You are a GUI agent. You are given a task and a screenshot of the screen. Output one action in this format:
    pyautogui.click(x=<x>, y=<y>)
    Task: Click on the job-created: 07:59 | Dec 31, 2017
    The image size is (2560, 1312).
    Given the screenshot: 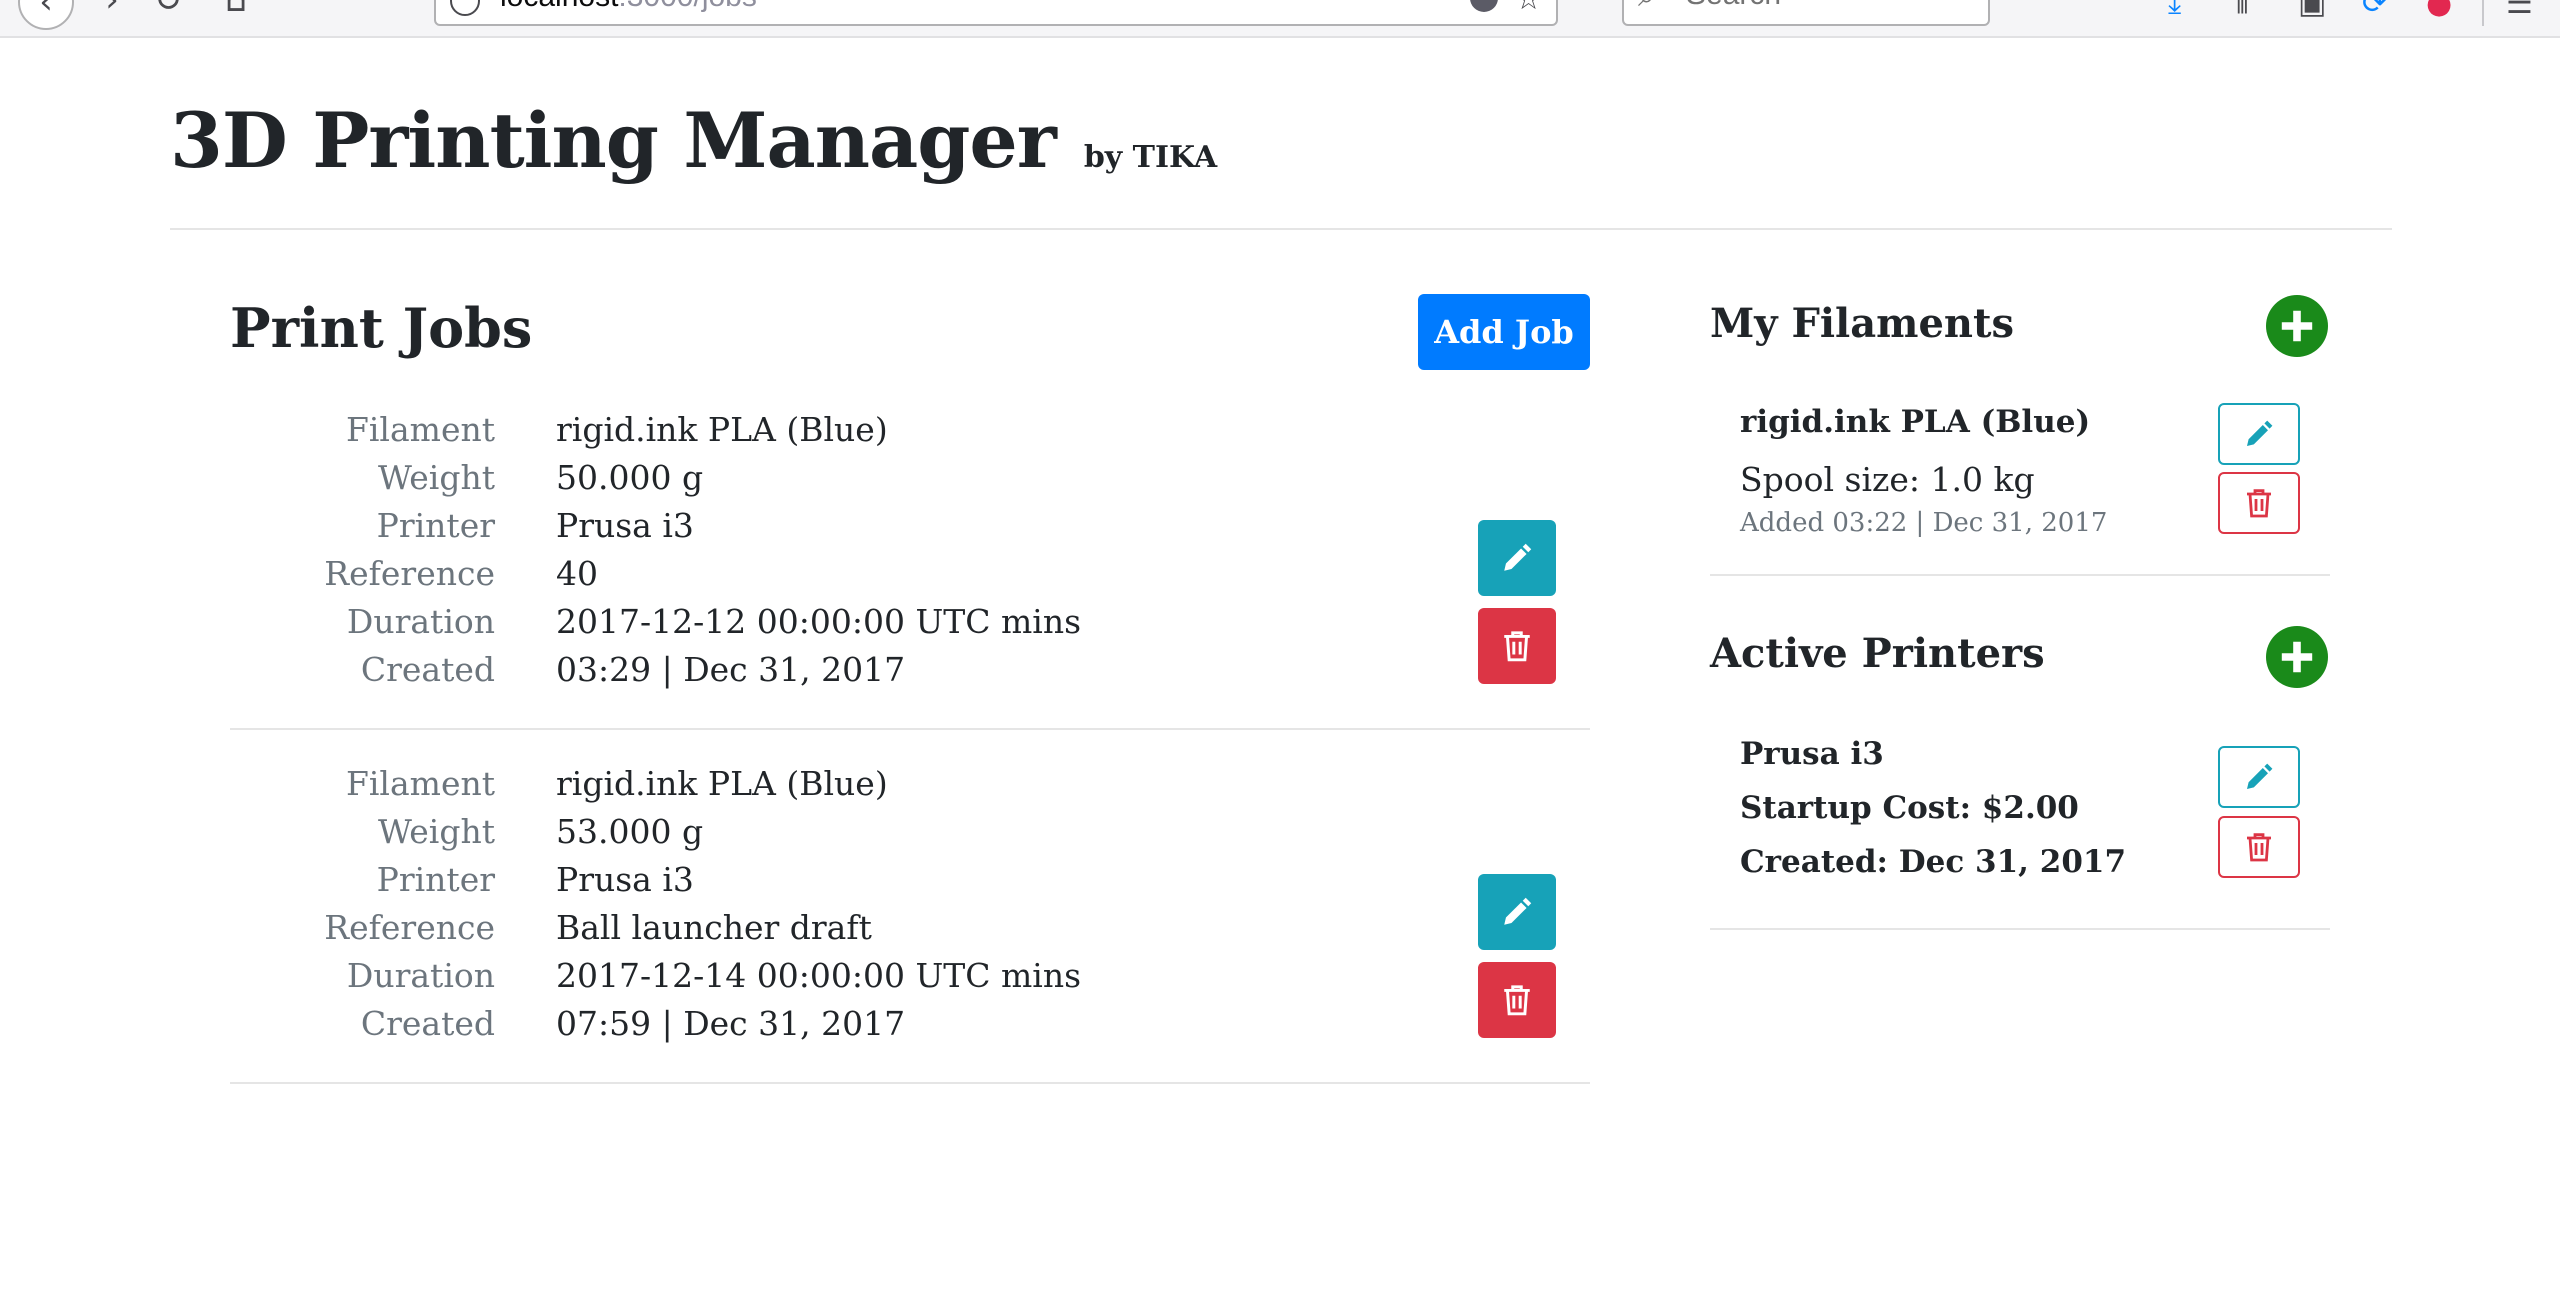 What is the action you would take?
    pyautogui.click(x=731, y=1023)
    